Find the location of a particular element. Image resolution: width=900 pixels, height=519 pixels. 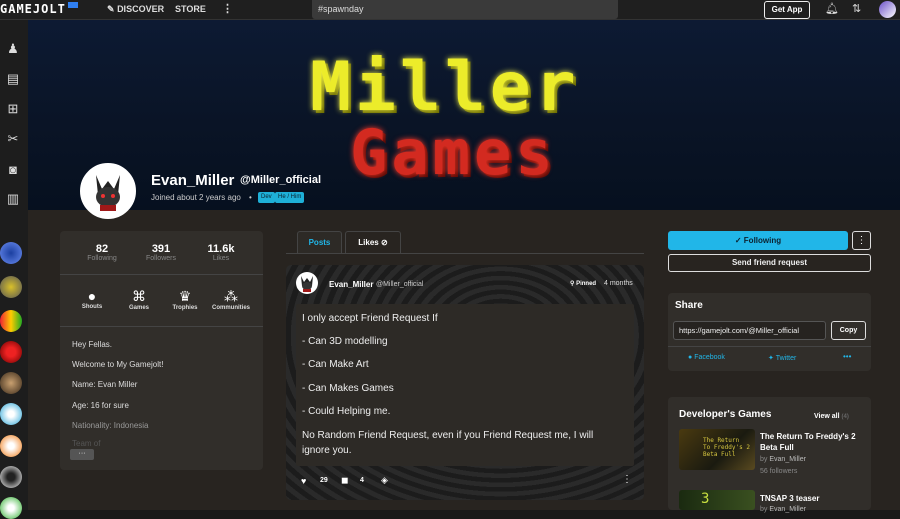

post-line: - Could Helping me. is located at coordinates (346, 411).